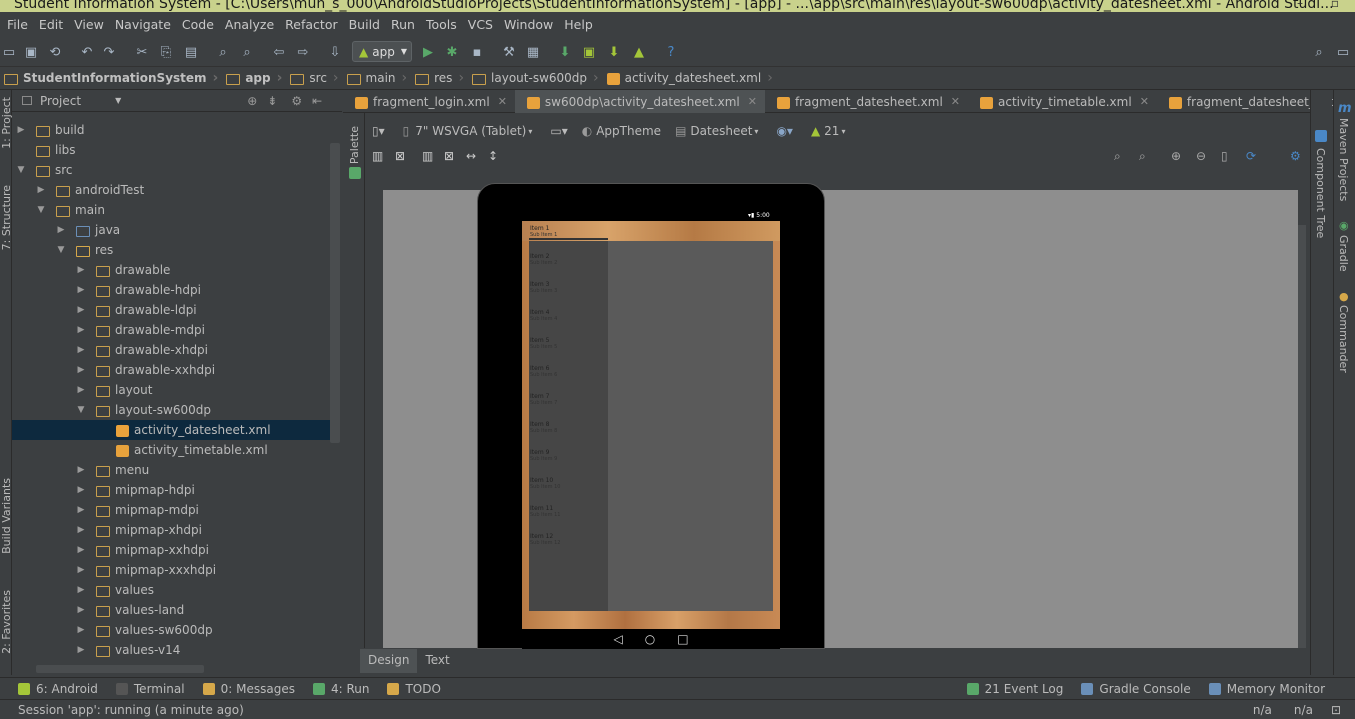 The height and width of the screenshot is (719, 1355). What do you see at coordinates (377, 156) in the screenshot?
I see `layout-columns-icon: ▥` at bounding box center [377, 156].